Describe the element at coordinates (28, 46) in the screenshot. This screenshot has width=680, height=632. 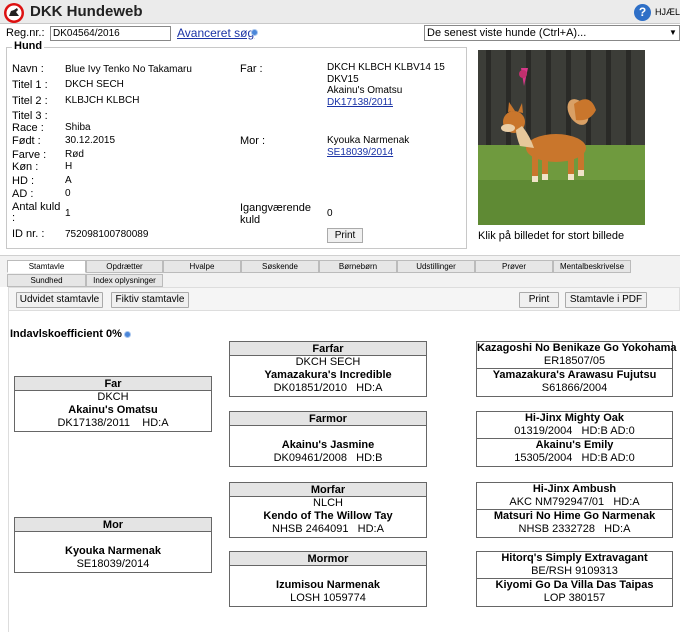
I see `dog-details-legend: Hund` at that location.